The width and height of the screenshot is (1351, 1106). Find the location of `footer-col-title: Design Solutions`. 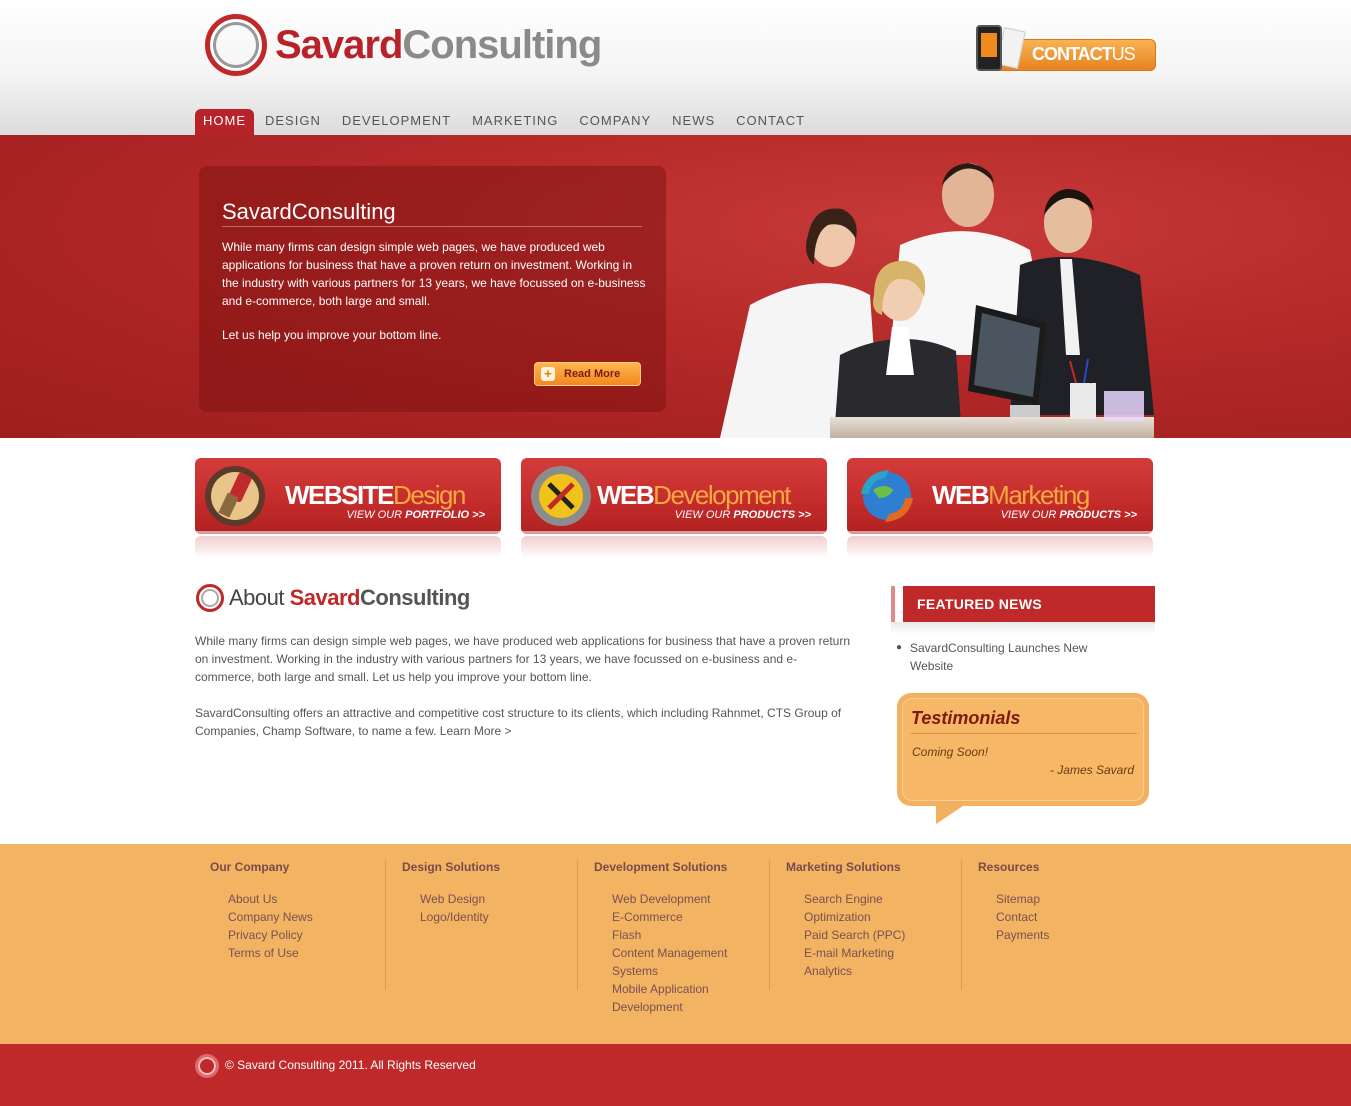

footer-col-title: Design Solutions is located at coordinates (451, 867).